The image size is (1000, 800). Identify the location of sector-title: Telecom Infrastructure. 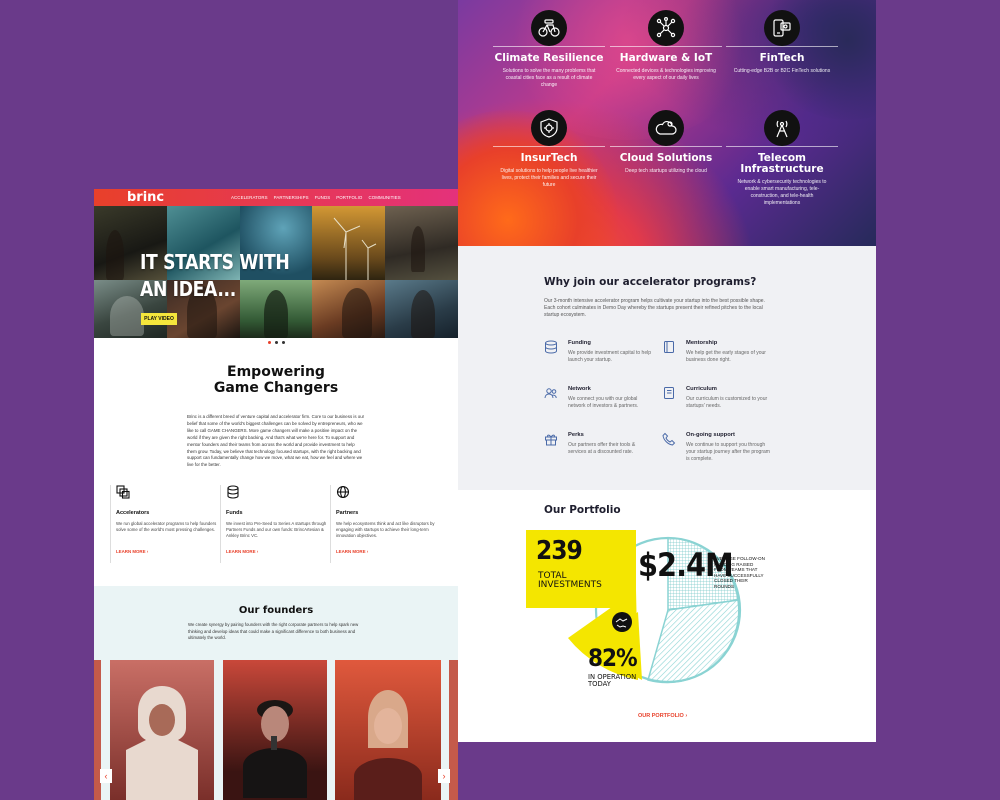
(782, 163).